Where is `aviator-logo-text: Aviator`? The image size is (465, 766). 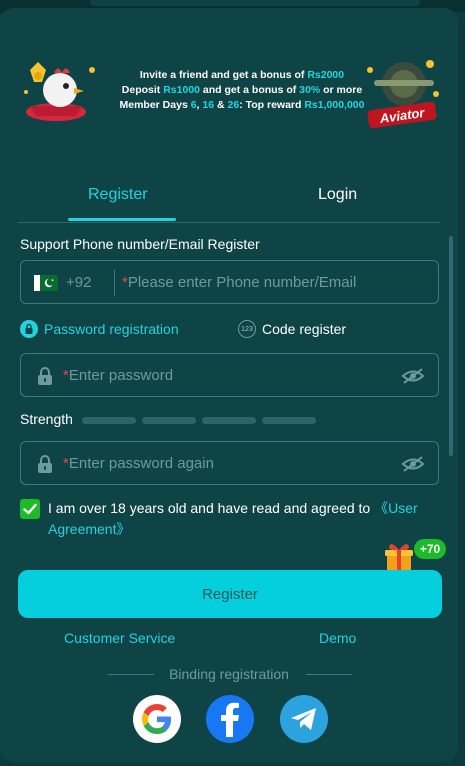 aviator-logo-text: Aviator is located at coordinates (402, 115).